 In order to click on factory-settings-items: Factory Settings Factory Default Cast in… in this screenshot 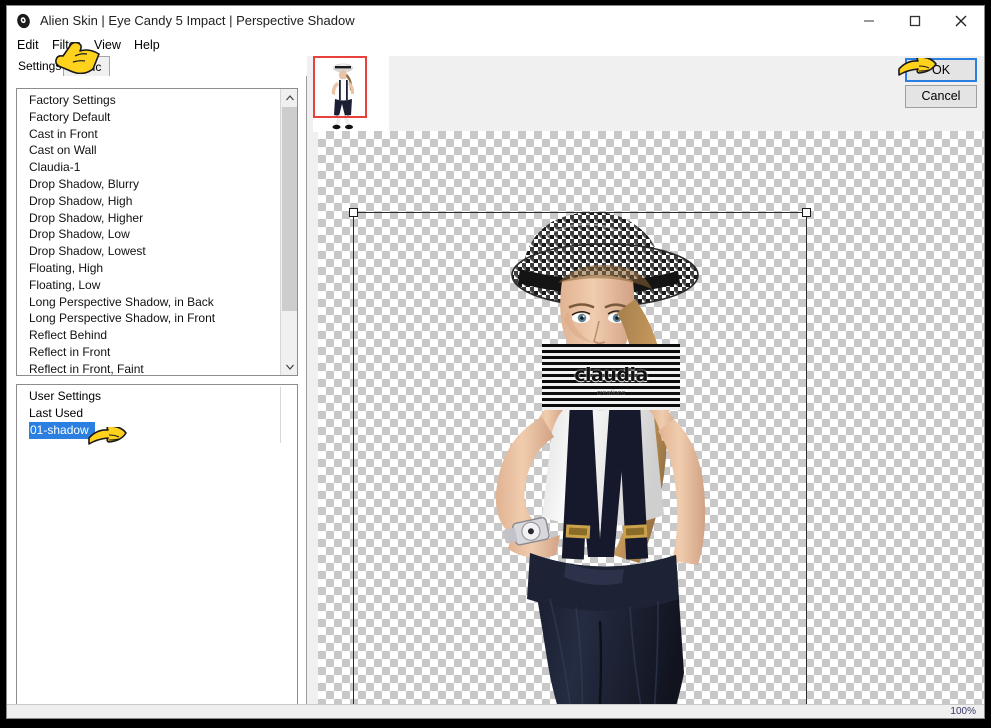, I will do `click(149, 232)`.